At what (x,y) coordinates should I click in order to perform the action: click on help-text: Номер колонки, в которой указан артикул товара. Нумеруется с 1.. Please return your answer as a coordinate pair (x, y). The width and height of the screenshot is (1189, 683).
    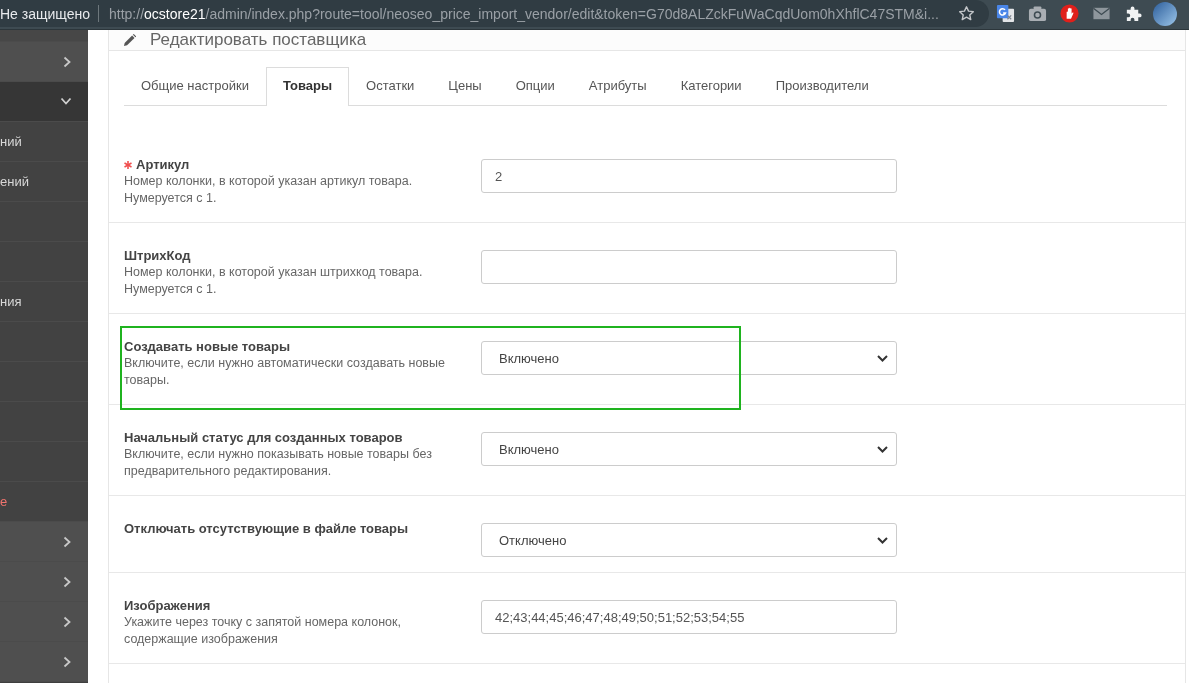
    Looking at the image, I should click on (269, 190).